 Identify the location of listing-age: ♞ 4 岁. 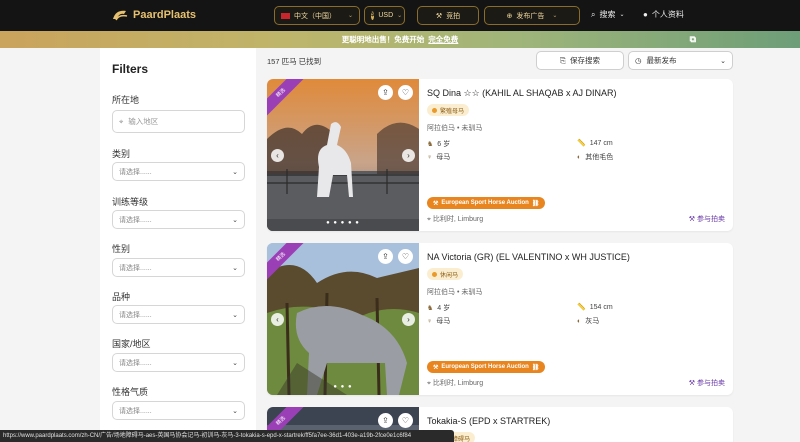
(438, 308).